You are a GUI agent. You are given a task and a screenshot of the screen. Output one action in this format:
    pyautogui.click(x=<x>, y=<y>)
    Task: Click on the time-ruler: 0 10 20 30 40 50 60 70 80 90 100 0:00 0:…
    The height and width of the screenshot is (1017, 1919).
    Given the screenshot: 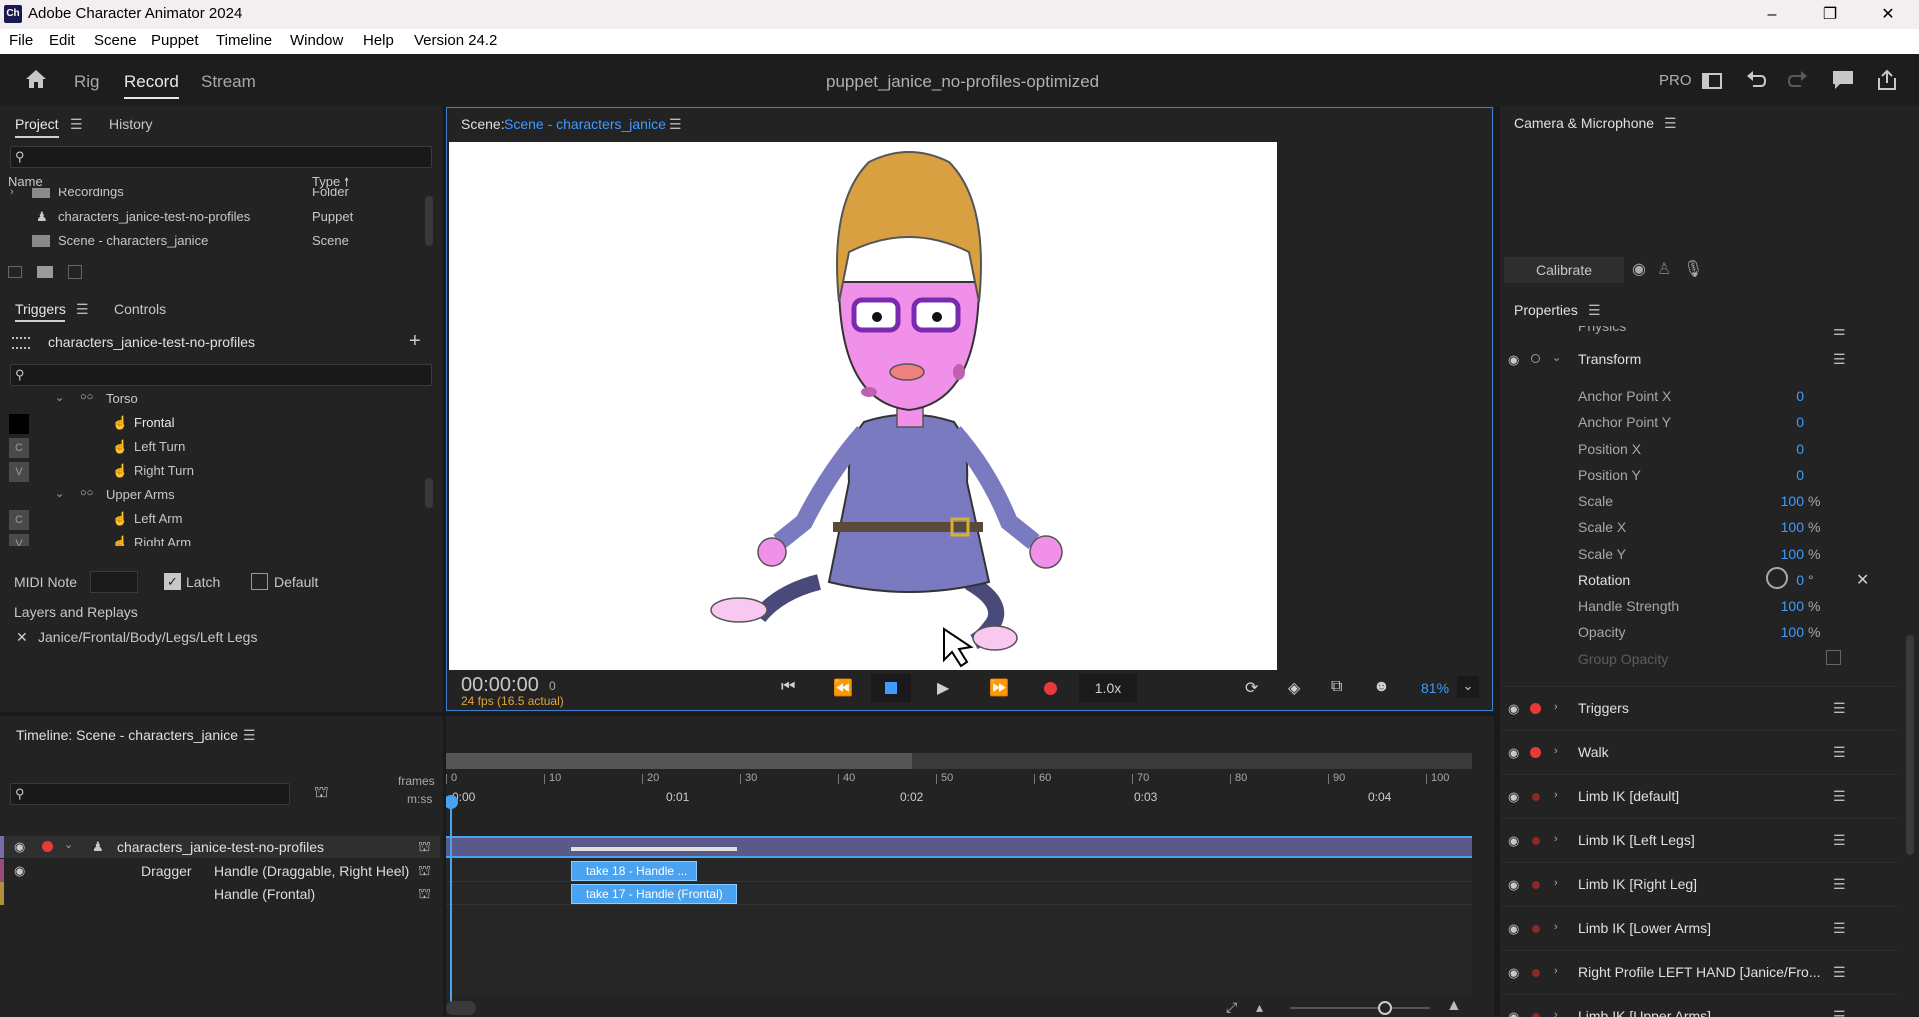 What is the action you would take?
    pyautogui.click(x=959, y=791)
    